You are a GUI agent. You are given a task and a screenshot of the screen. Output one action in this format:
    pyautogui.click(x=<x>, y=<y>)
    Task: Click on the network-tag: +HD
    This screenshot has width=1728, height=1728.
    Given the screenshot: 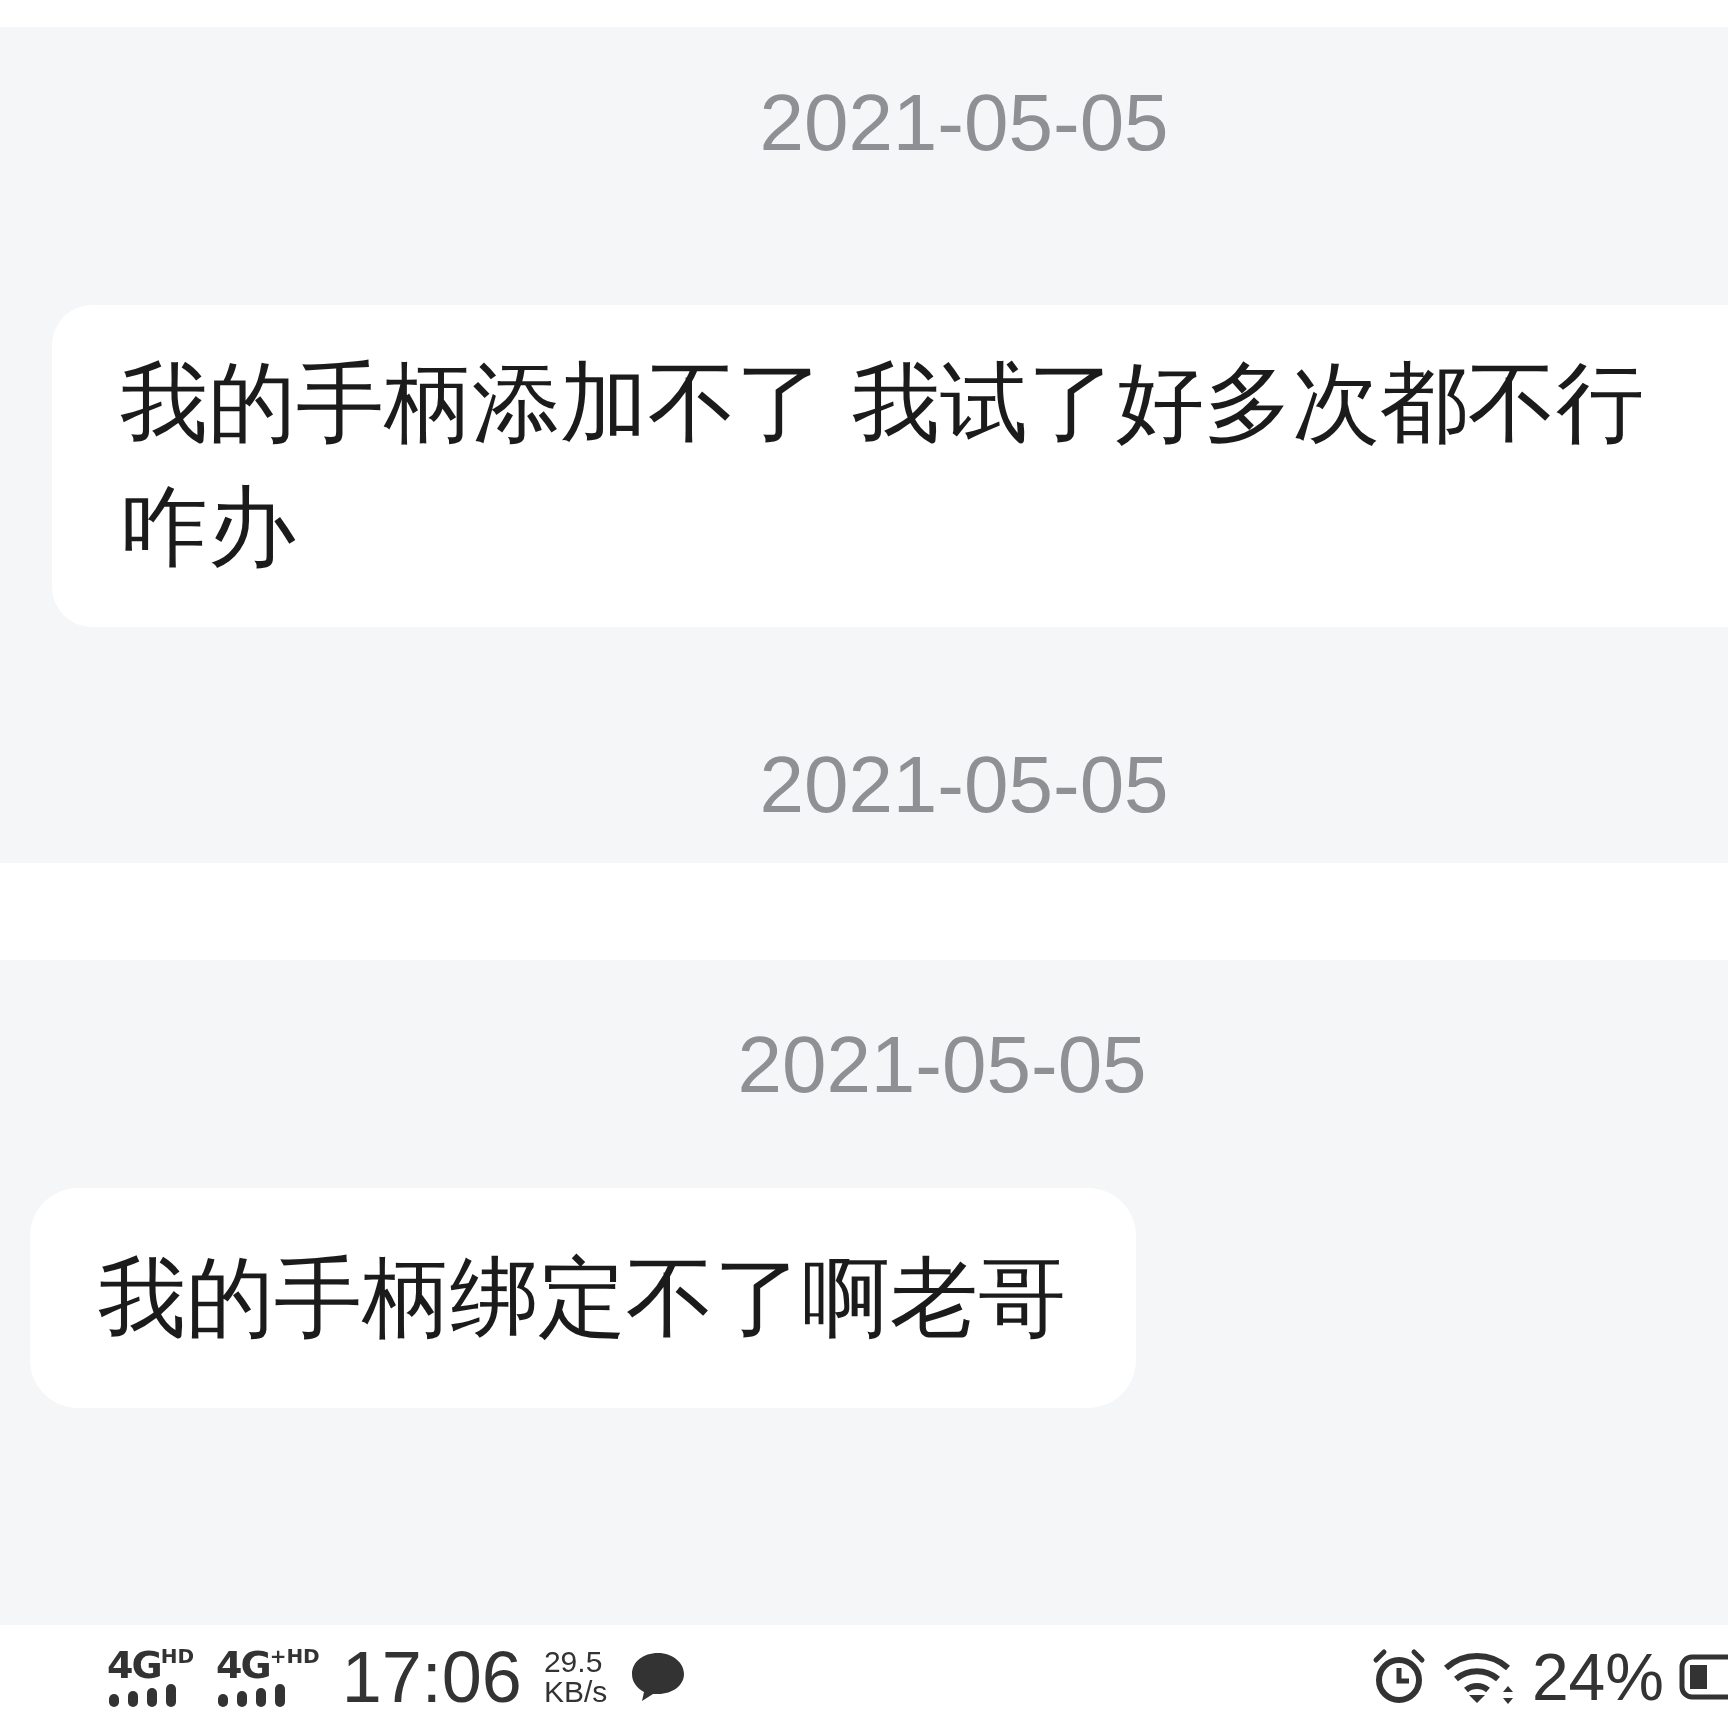 What is the action you would take?
    pyautogui.click(x=294, y=1655)
    